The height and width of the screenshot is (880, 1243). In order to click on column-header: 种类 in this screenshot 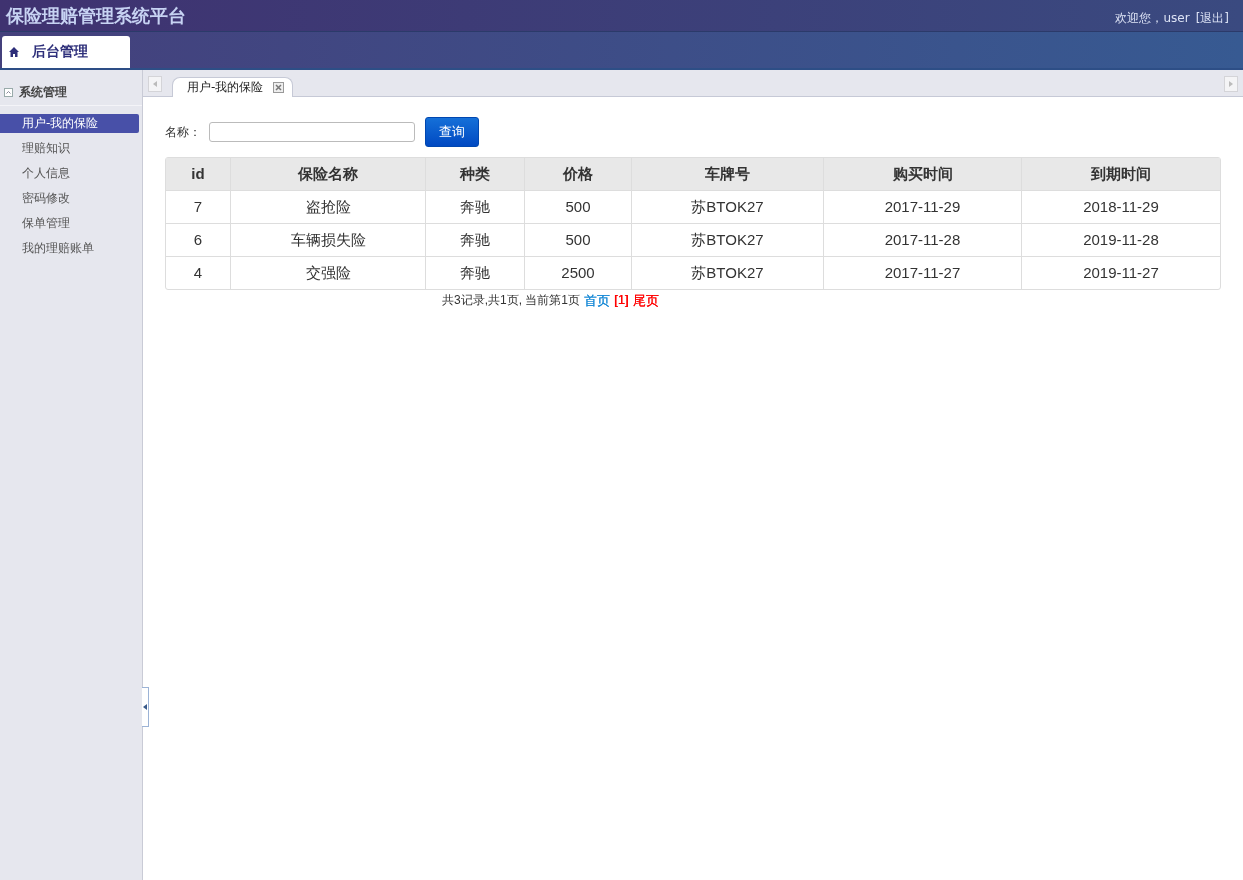, I will do `click(474, 174)`.